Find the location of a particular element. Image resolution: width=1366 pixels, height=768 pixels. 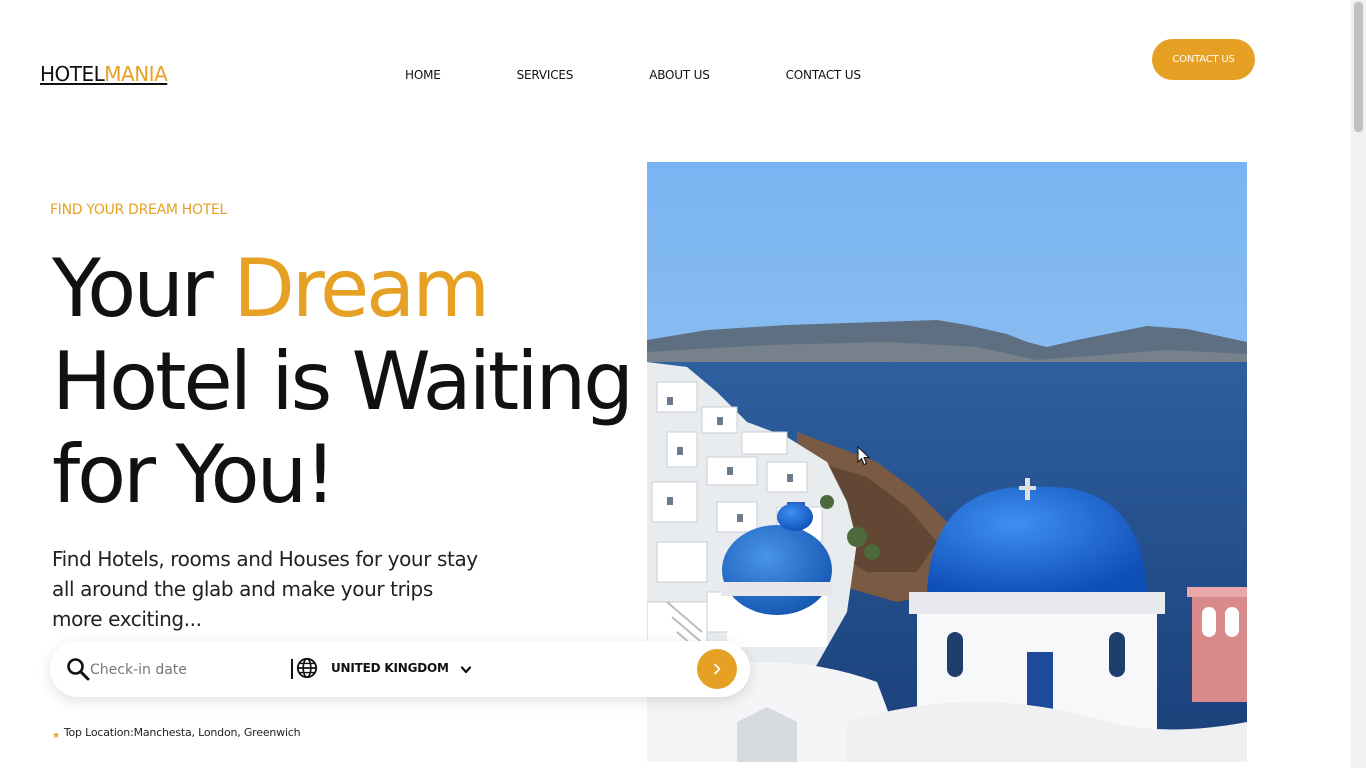

headline-part2: Hotel is Waiting for You! is located at coordinates (343, 428).